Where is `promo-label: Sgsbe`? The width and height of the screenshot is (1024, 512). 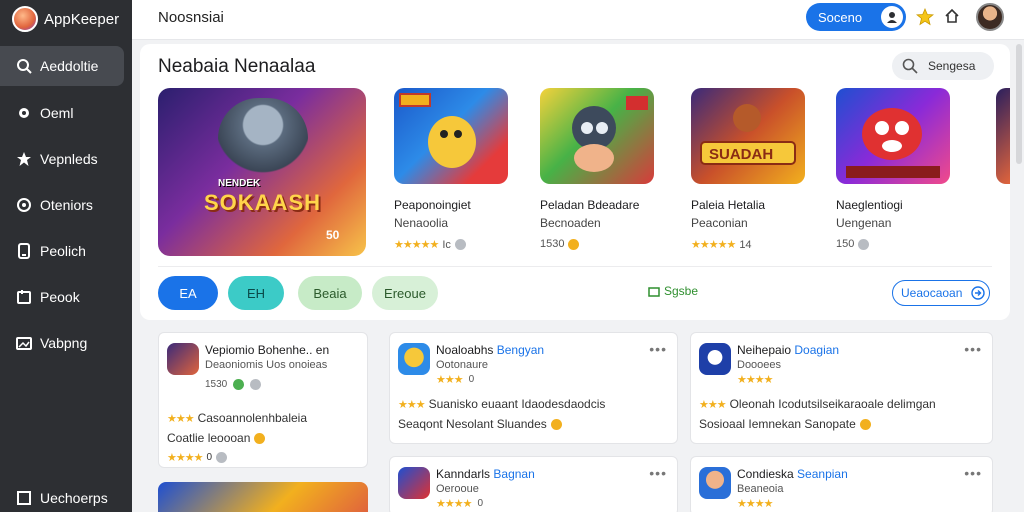
promo-label: Sgsbe is located at coordinates (681, 291).